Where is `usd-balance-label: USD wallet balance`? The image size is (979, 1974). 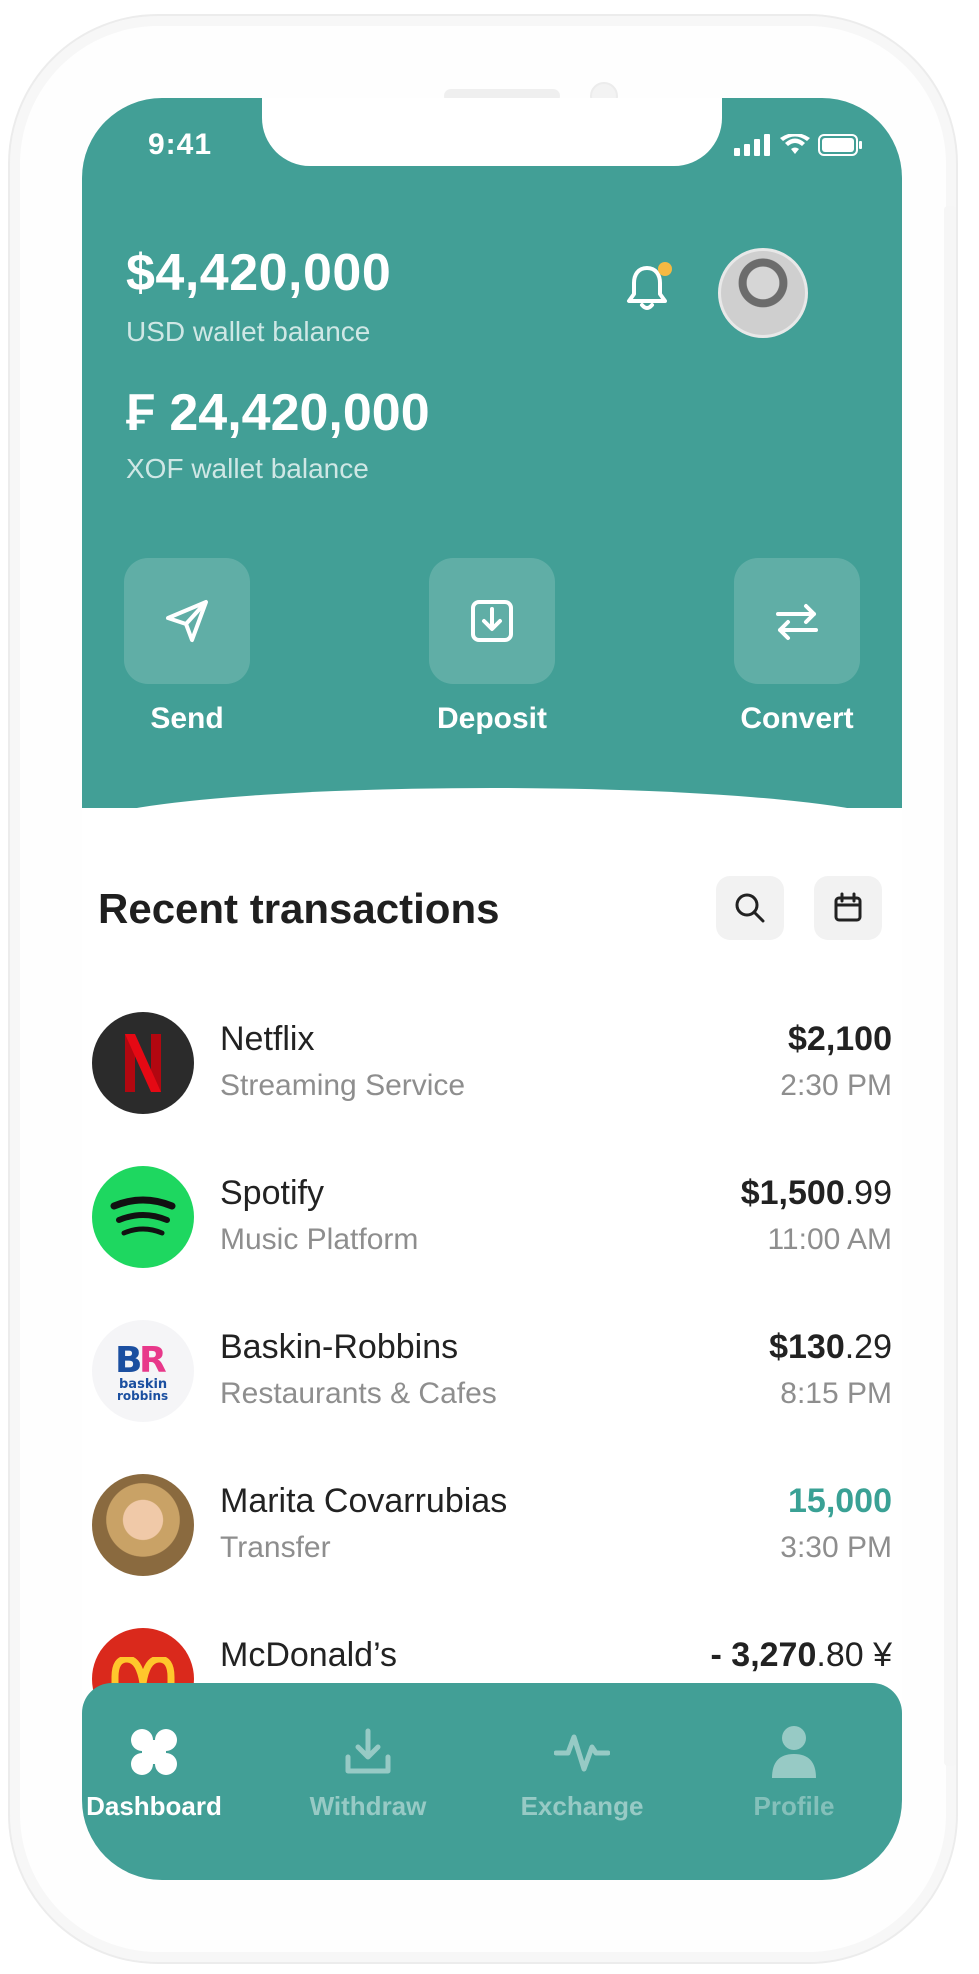
usd-balance-label: USD wallet balance is located at coordinates (248, 331).